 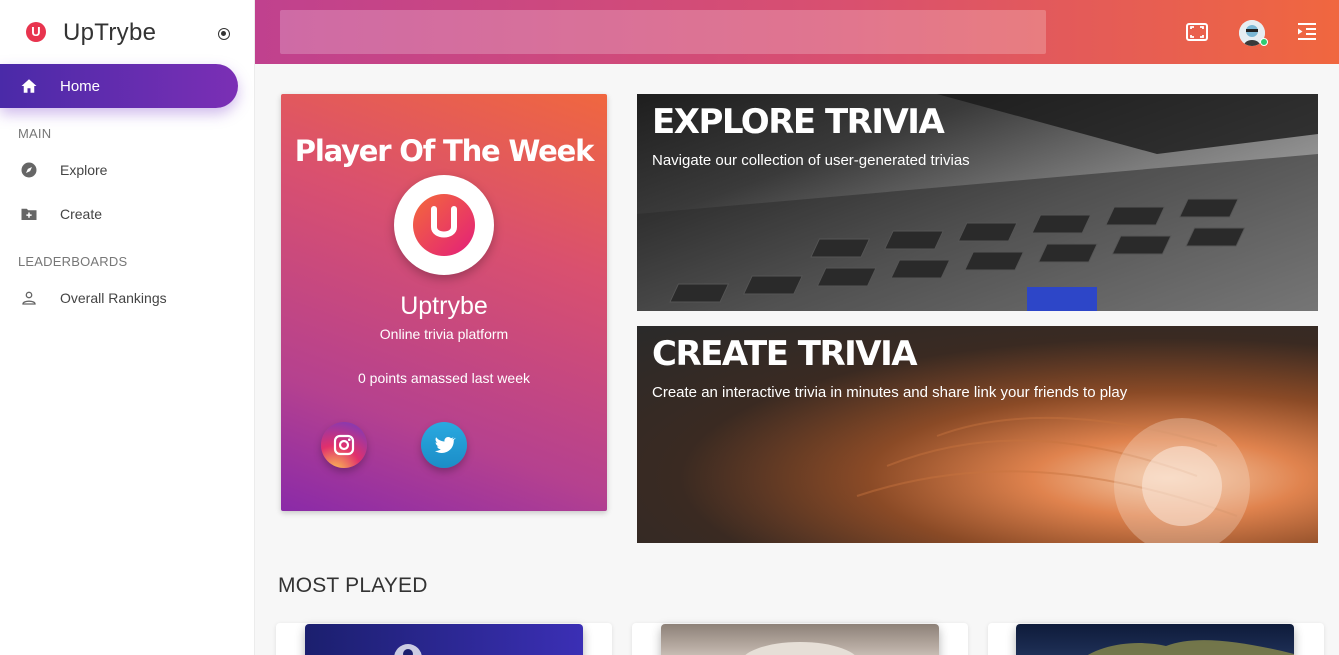 I want to click on player-points: 0 points amassed last week, so click(x=444, y=378).